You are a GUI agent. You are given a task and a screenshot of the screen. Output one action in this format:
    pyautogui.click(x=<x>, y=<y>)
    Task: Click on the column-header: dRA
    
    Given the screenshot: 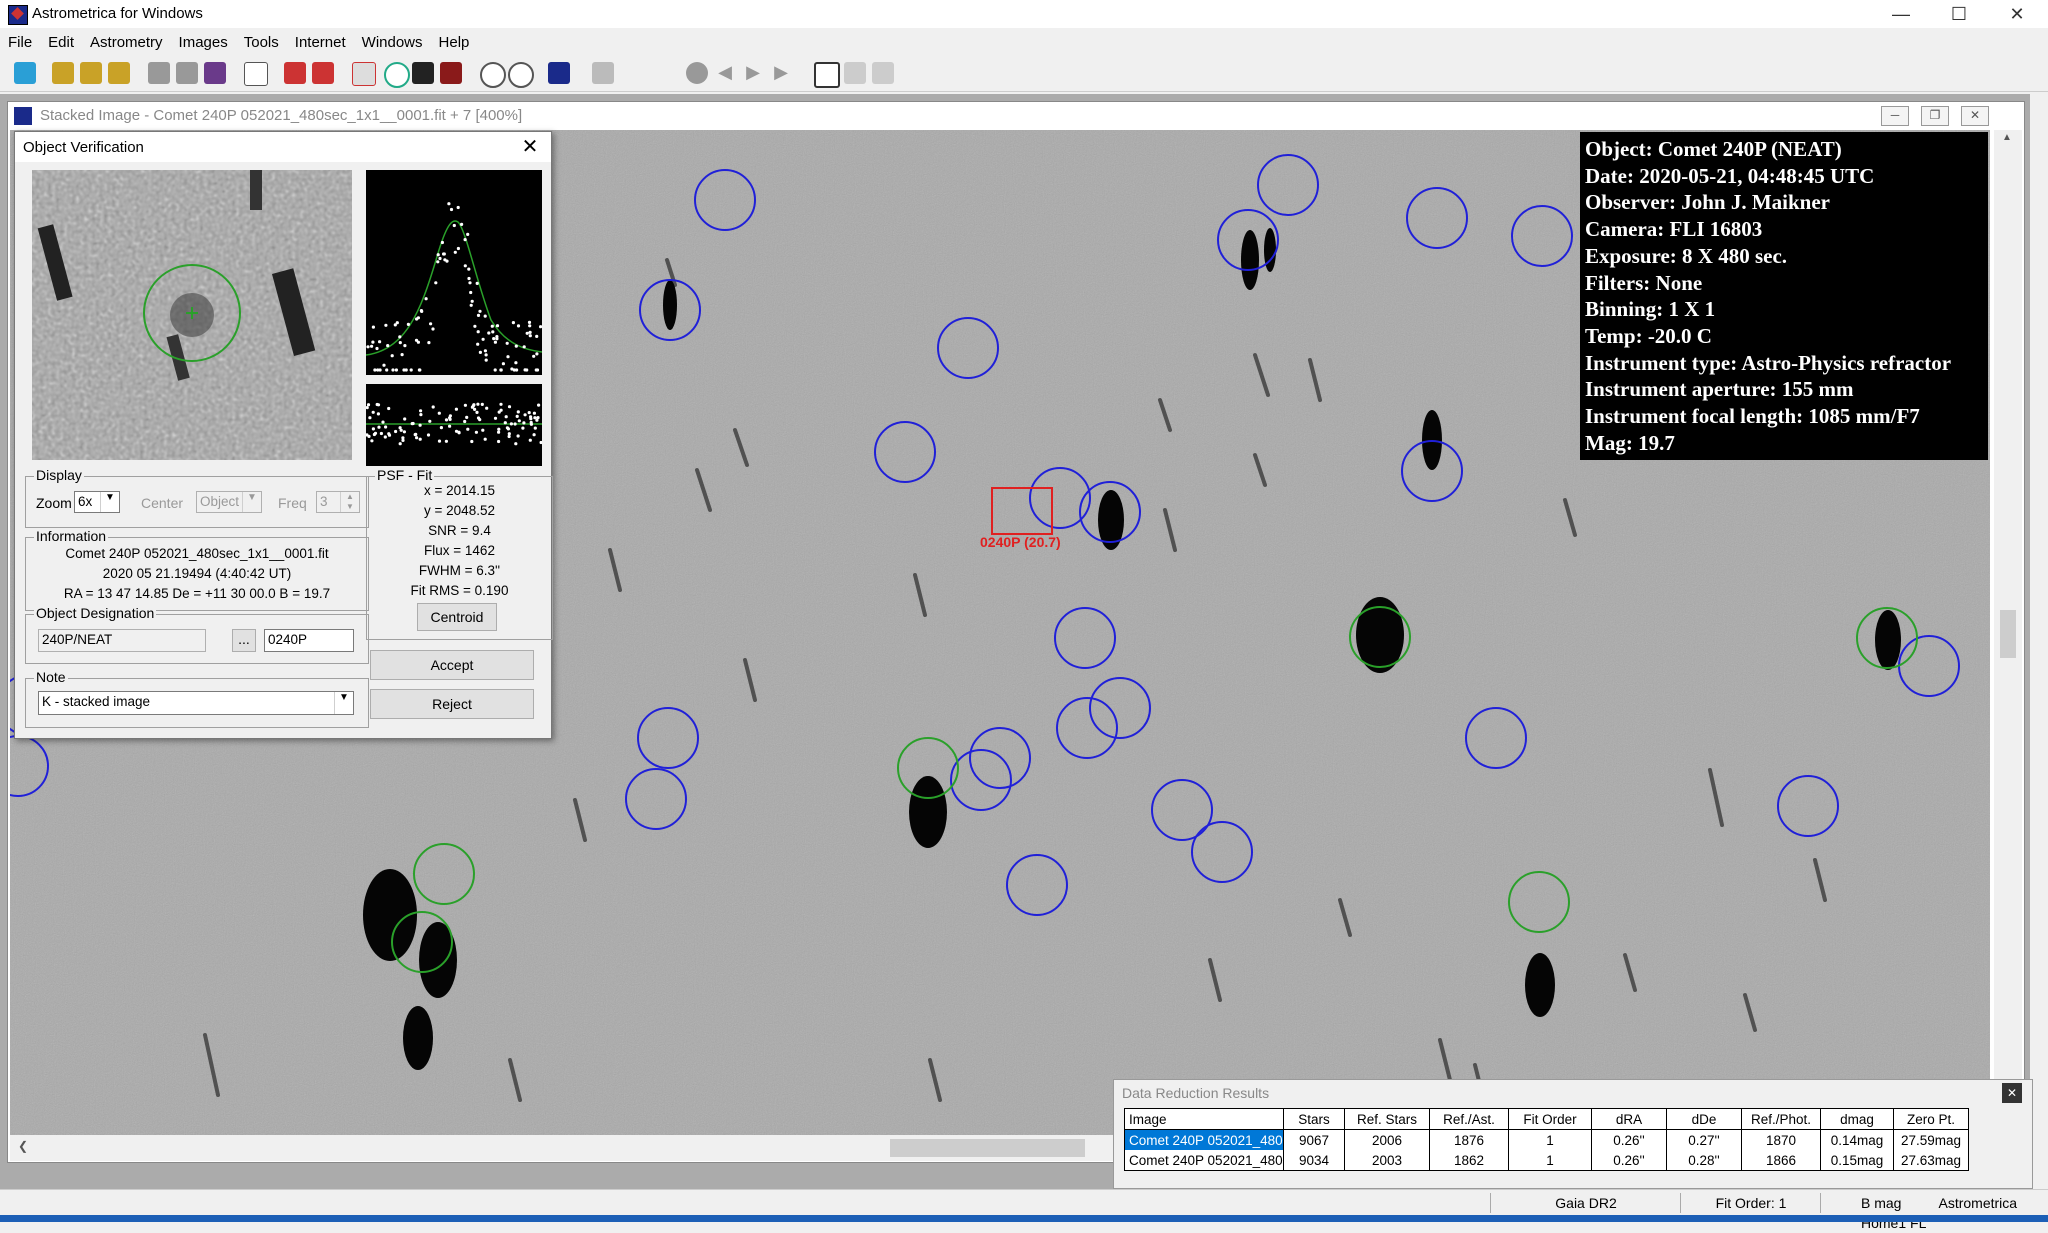 What is the action you would take?
    pyautogui.click(x=1629, y=1119)
    